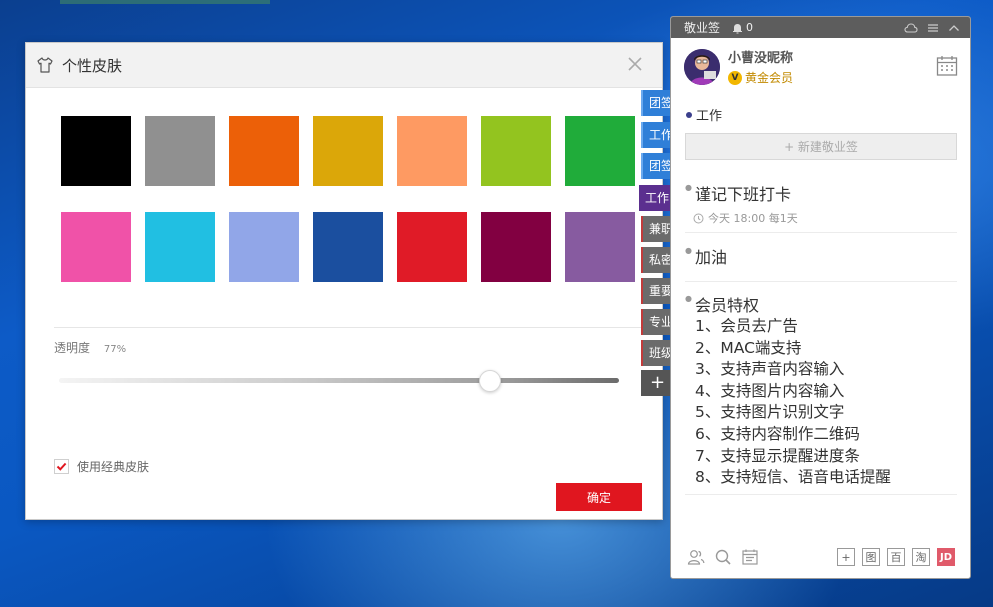  Describe the element at coordinates (738, 28) in the screenshot. I see `bell-icon` at that location.